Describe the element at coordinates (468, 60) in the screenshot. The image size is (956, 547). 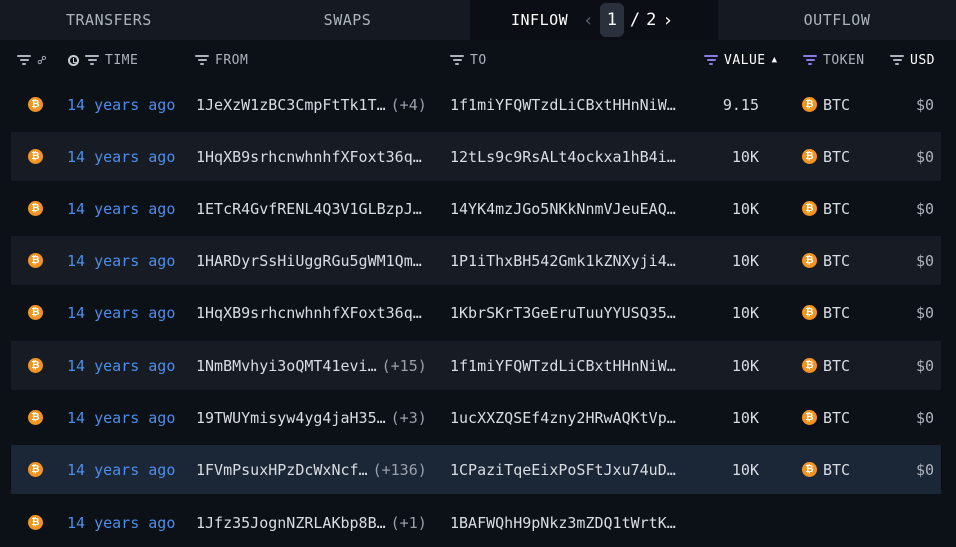
I see `column-to: TO` at that location.